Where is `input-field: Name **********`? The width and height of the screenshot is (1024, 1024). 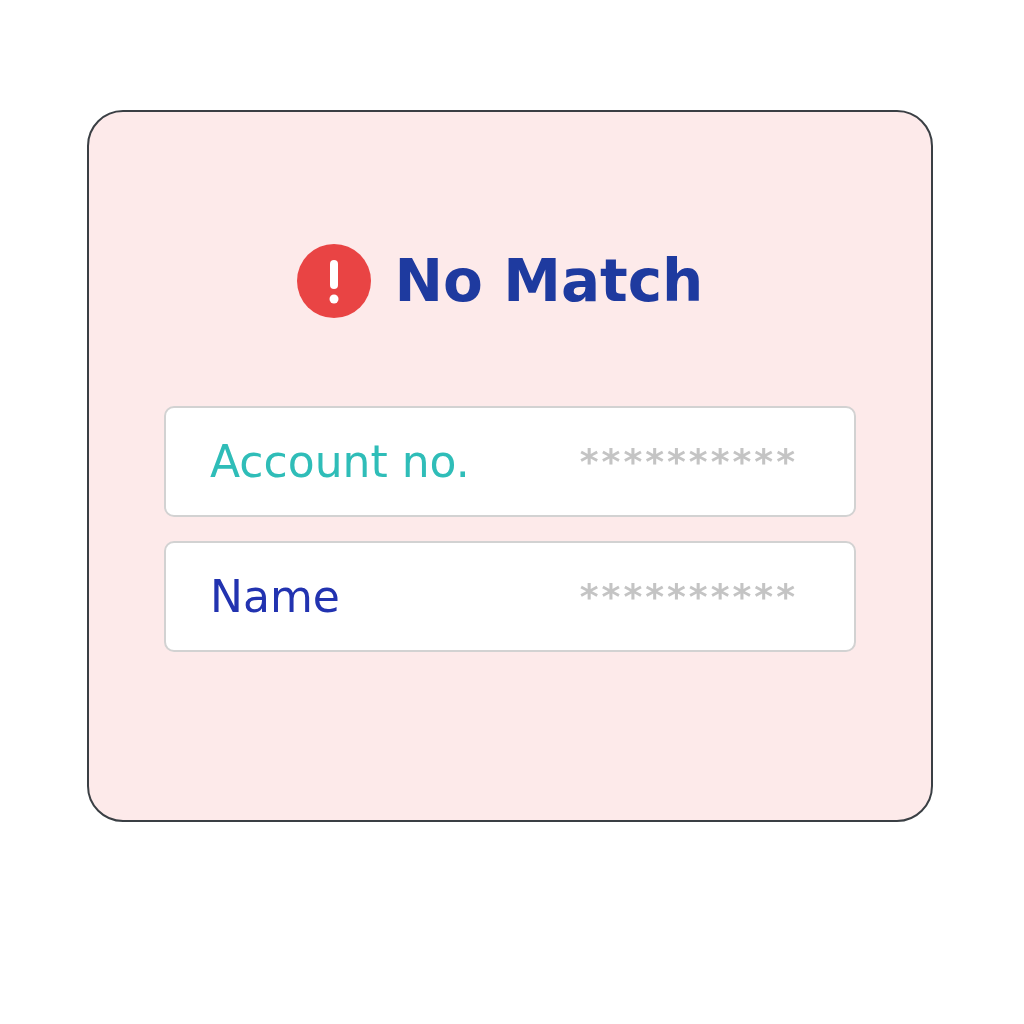 input-field: Name ********** is located at coordinates (510, 596).